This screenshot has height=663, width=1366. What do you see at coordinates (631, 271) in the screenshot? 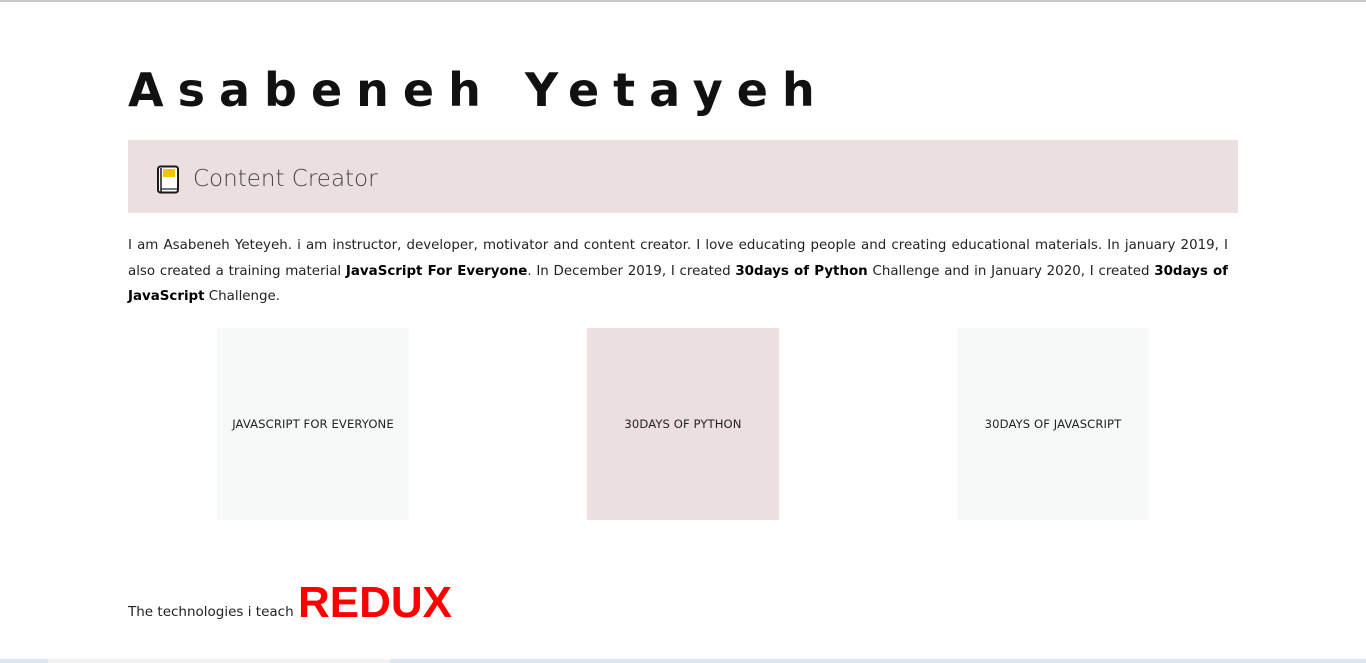
I see `bio-text: . In December 2019, I created` at bounding box center [631, 271].